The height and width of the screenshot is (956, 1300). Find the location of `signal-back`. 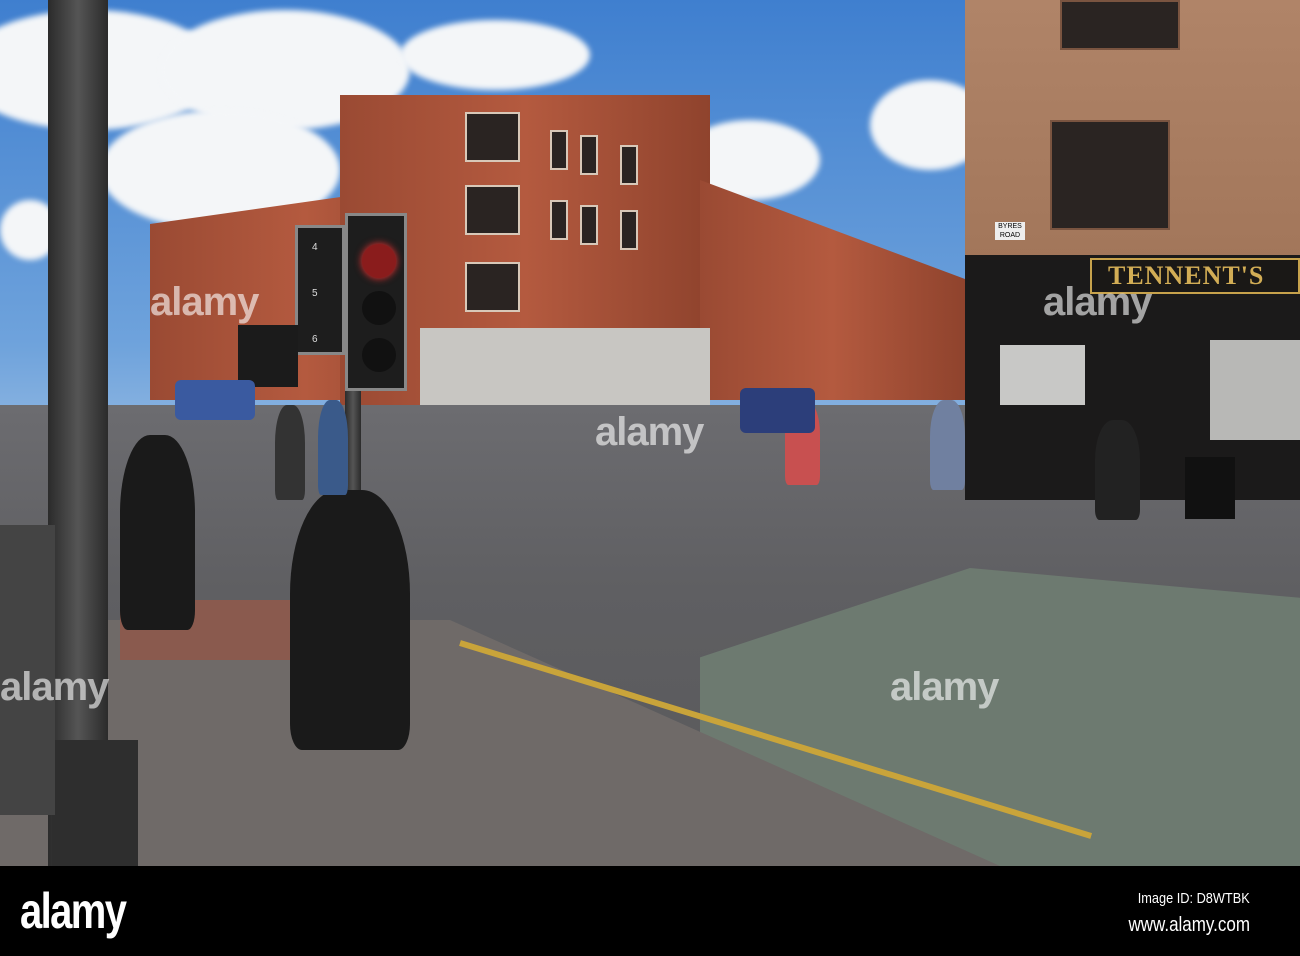

signal-back is located at coordinates (268, 356).